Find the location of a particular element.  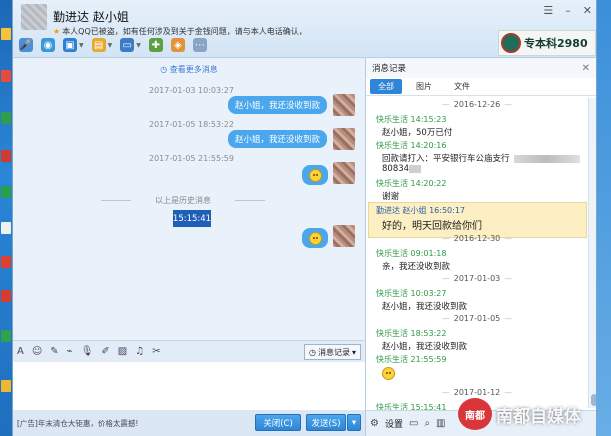

contact-name: 勤进达 赵小姐 is located at coordinates (91, 16).